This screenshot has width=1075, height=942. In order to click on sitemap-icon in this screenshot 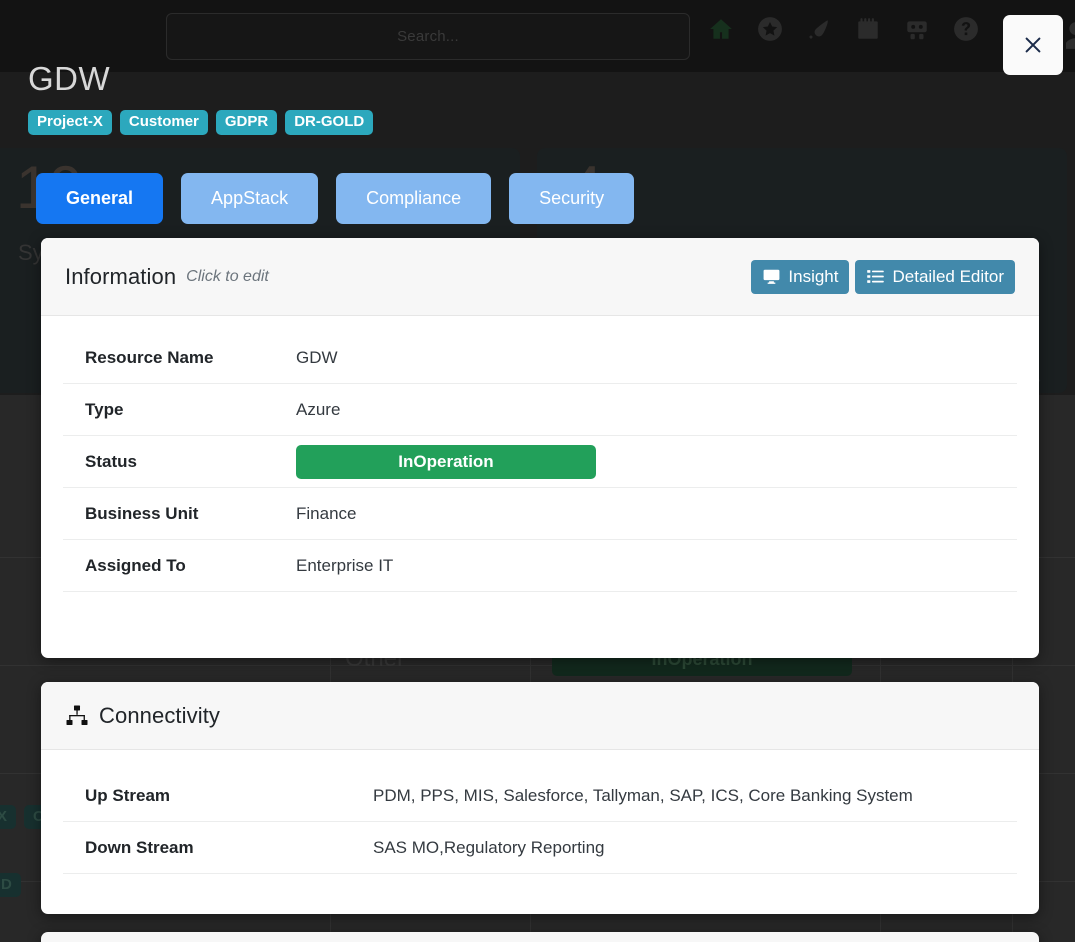, I will do `click(77, 716)`.